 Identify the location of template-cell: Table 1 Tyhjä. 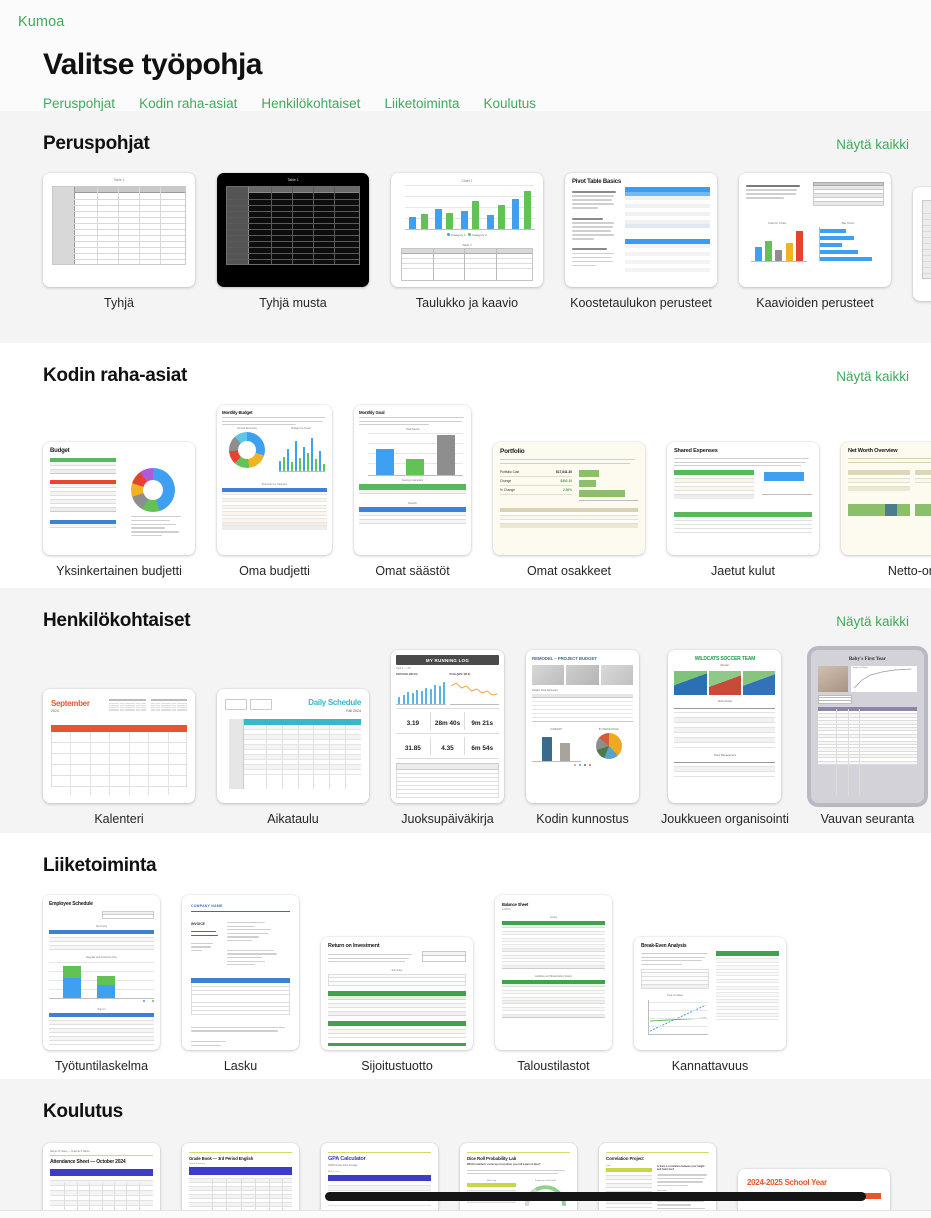
(119, 241).